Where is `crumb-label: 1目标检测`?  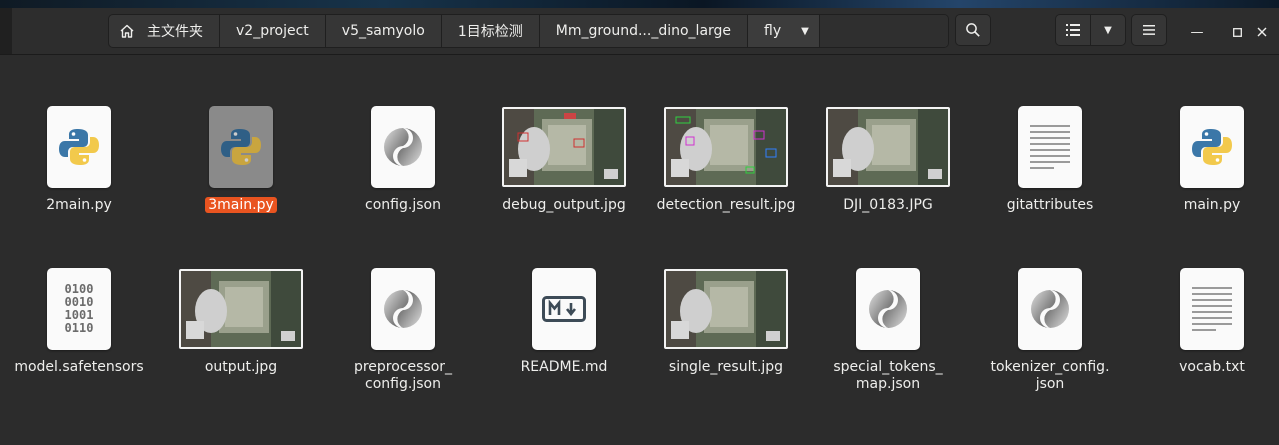 crumb-label: 1目标检测 is located at coordinates (490, 32).